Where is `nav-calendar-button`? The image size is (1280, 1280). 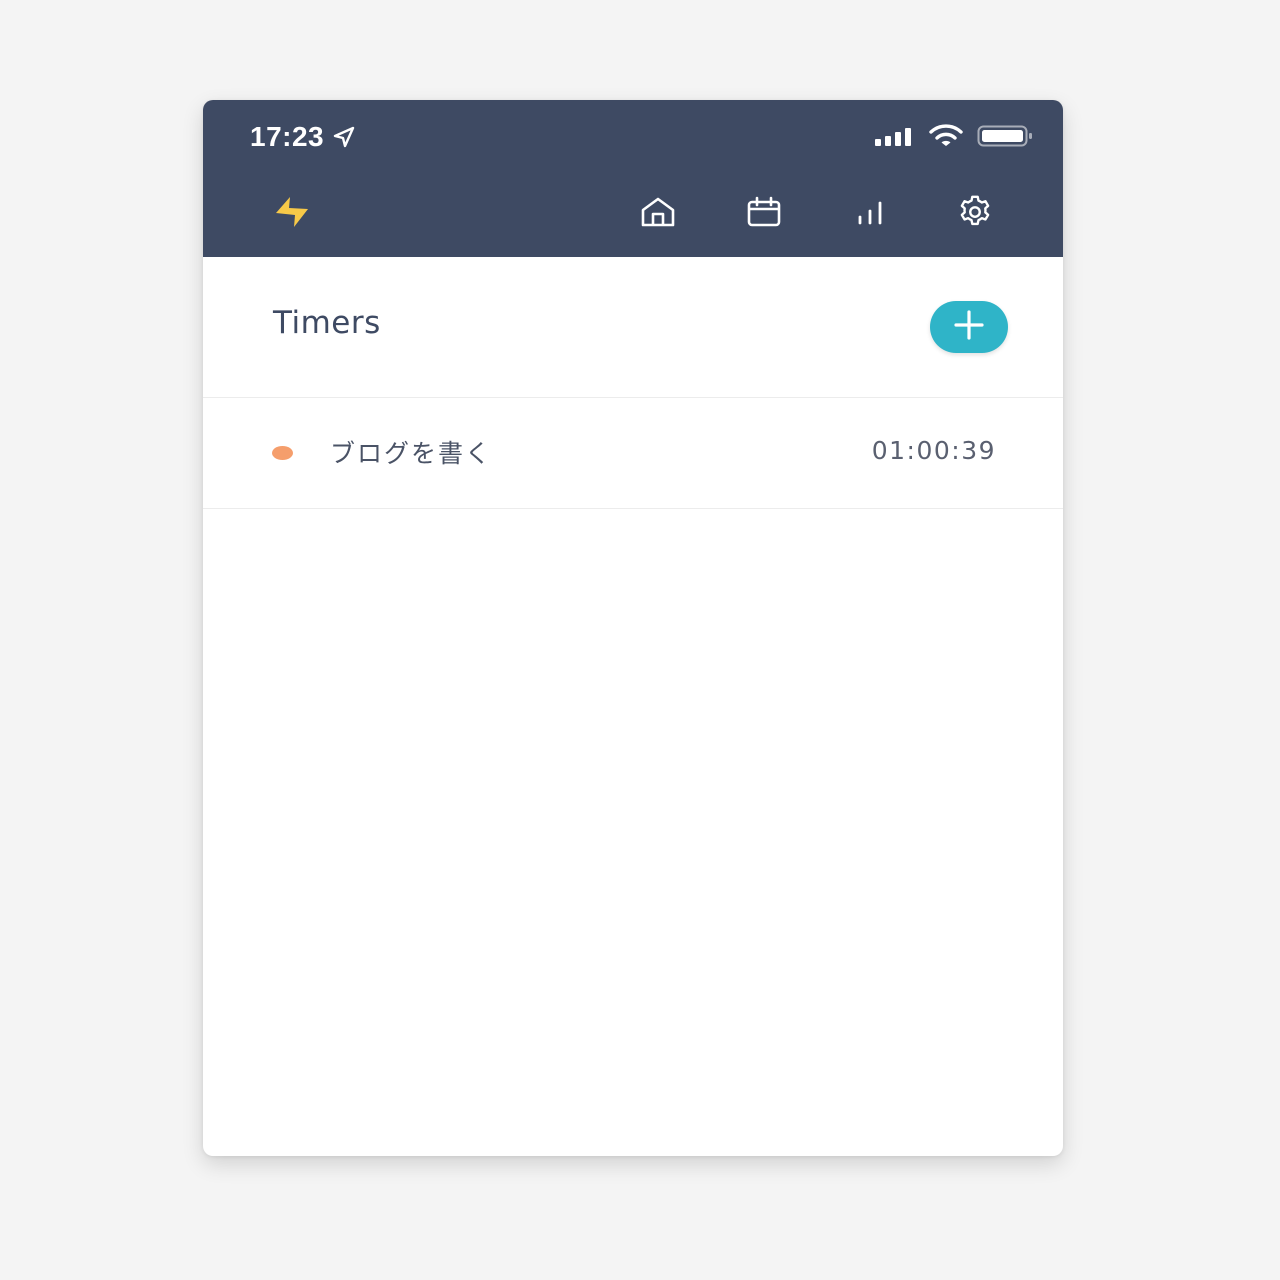 nav-calendar-button is located at coordinates (764, 214).